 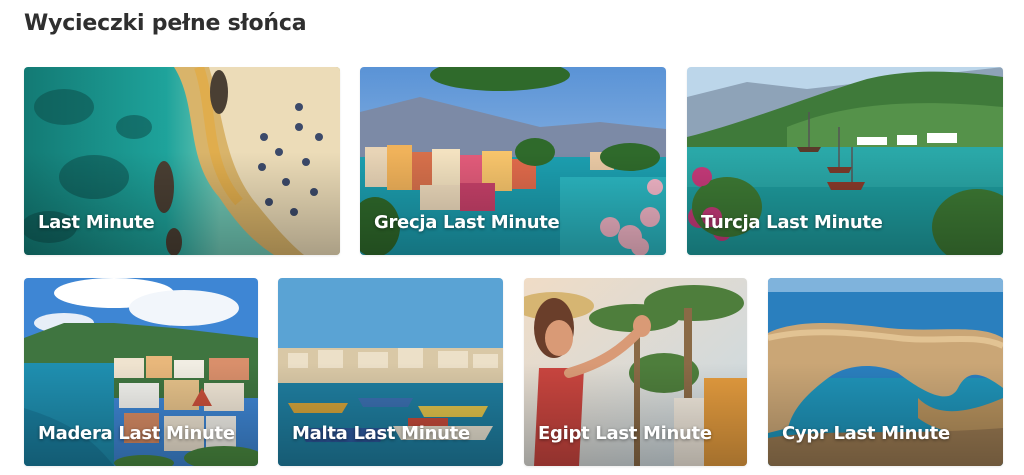 What do you see at coordinates (381, 433) in the screenshot?
I see `card-label: Malta Last Minute` at bounding box center [381, 433].